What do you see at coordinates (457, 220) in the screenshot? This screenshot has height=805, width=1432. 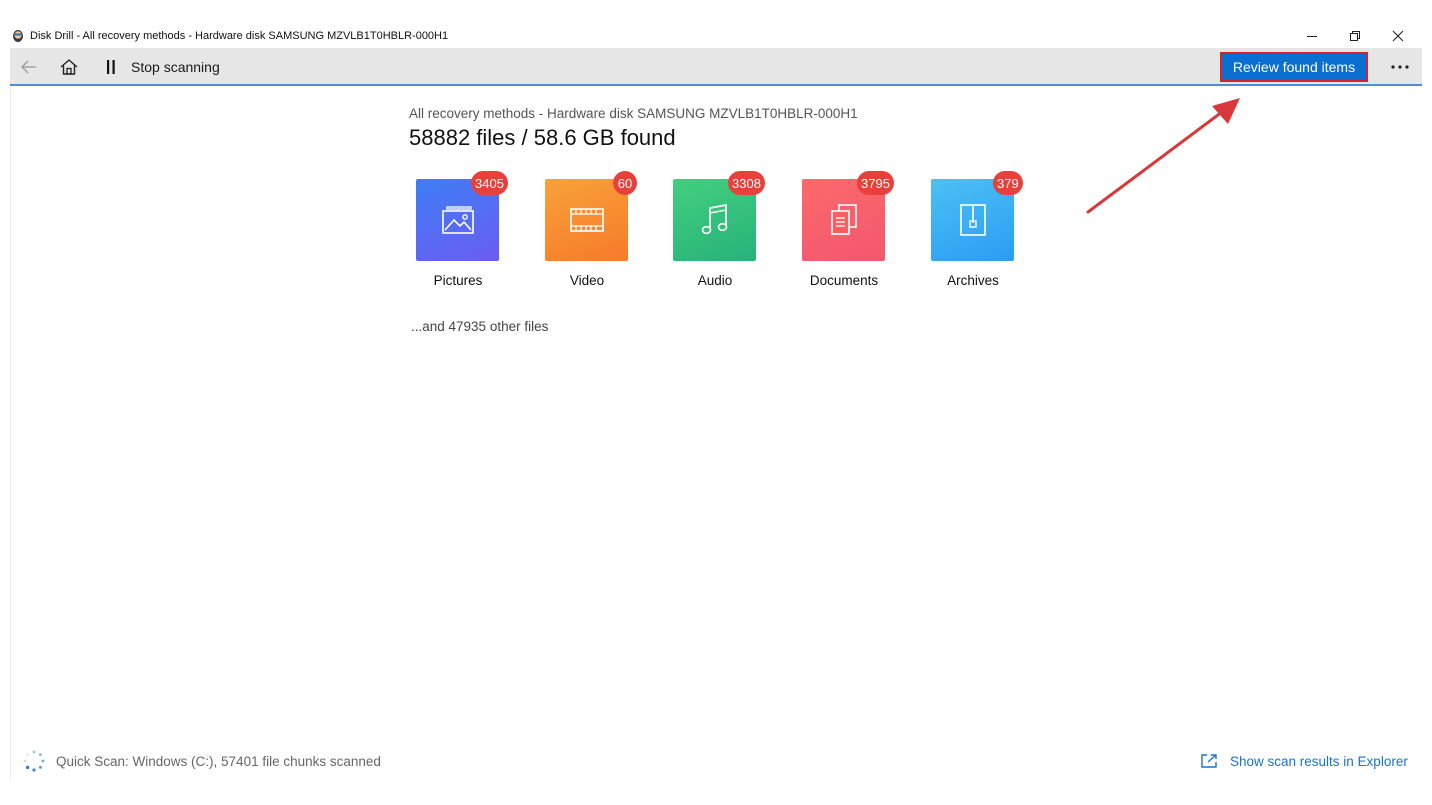 I see `picture-icon` at bounding box center [457, 220].